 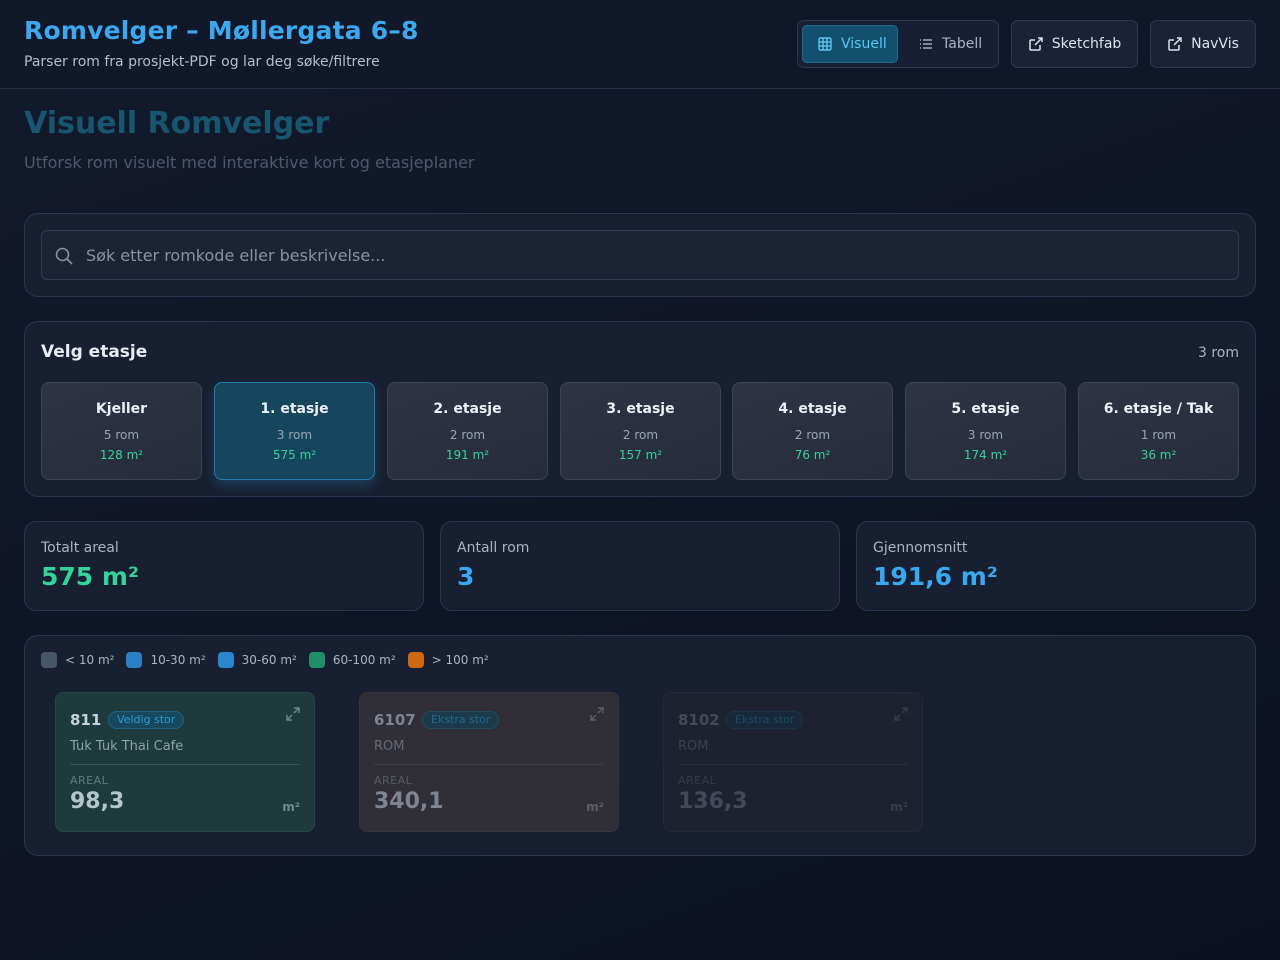 I want to click on stat-average: Gjennomsnitt 191,6 m², so click(x=1056, y=566).